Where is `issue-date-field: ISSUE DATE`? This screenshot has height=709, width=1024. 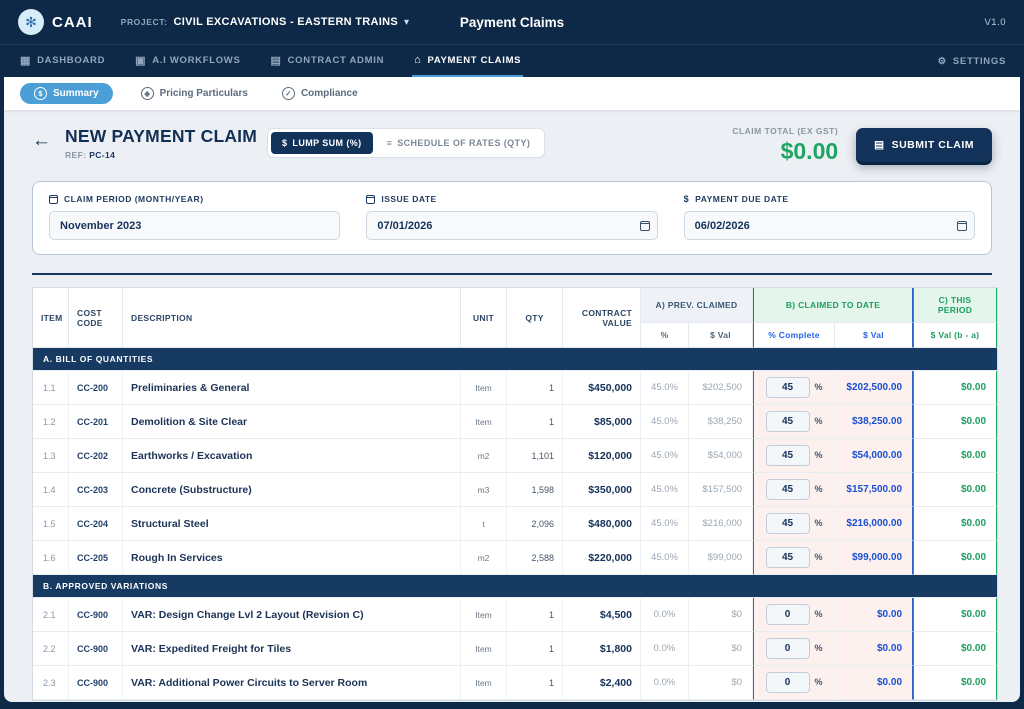 issue-date-field: ISSUE DATE is located at coordinates (512, 217).